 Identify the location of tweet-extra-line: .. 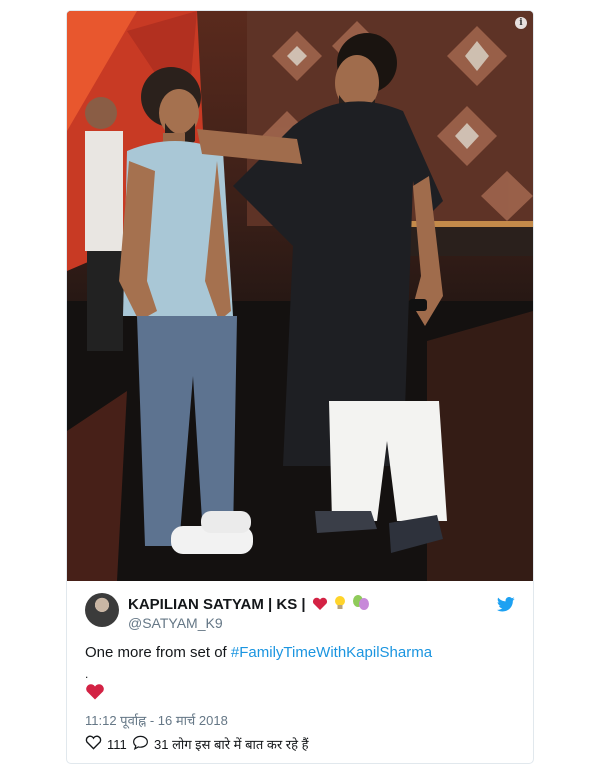
(87, 674).